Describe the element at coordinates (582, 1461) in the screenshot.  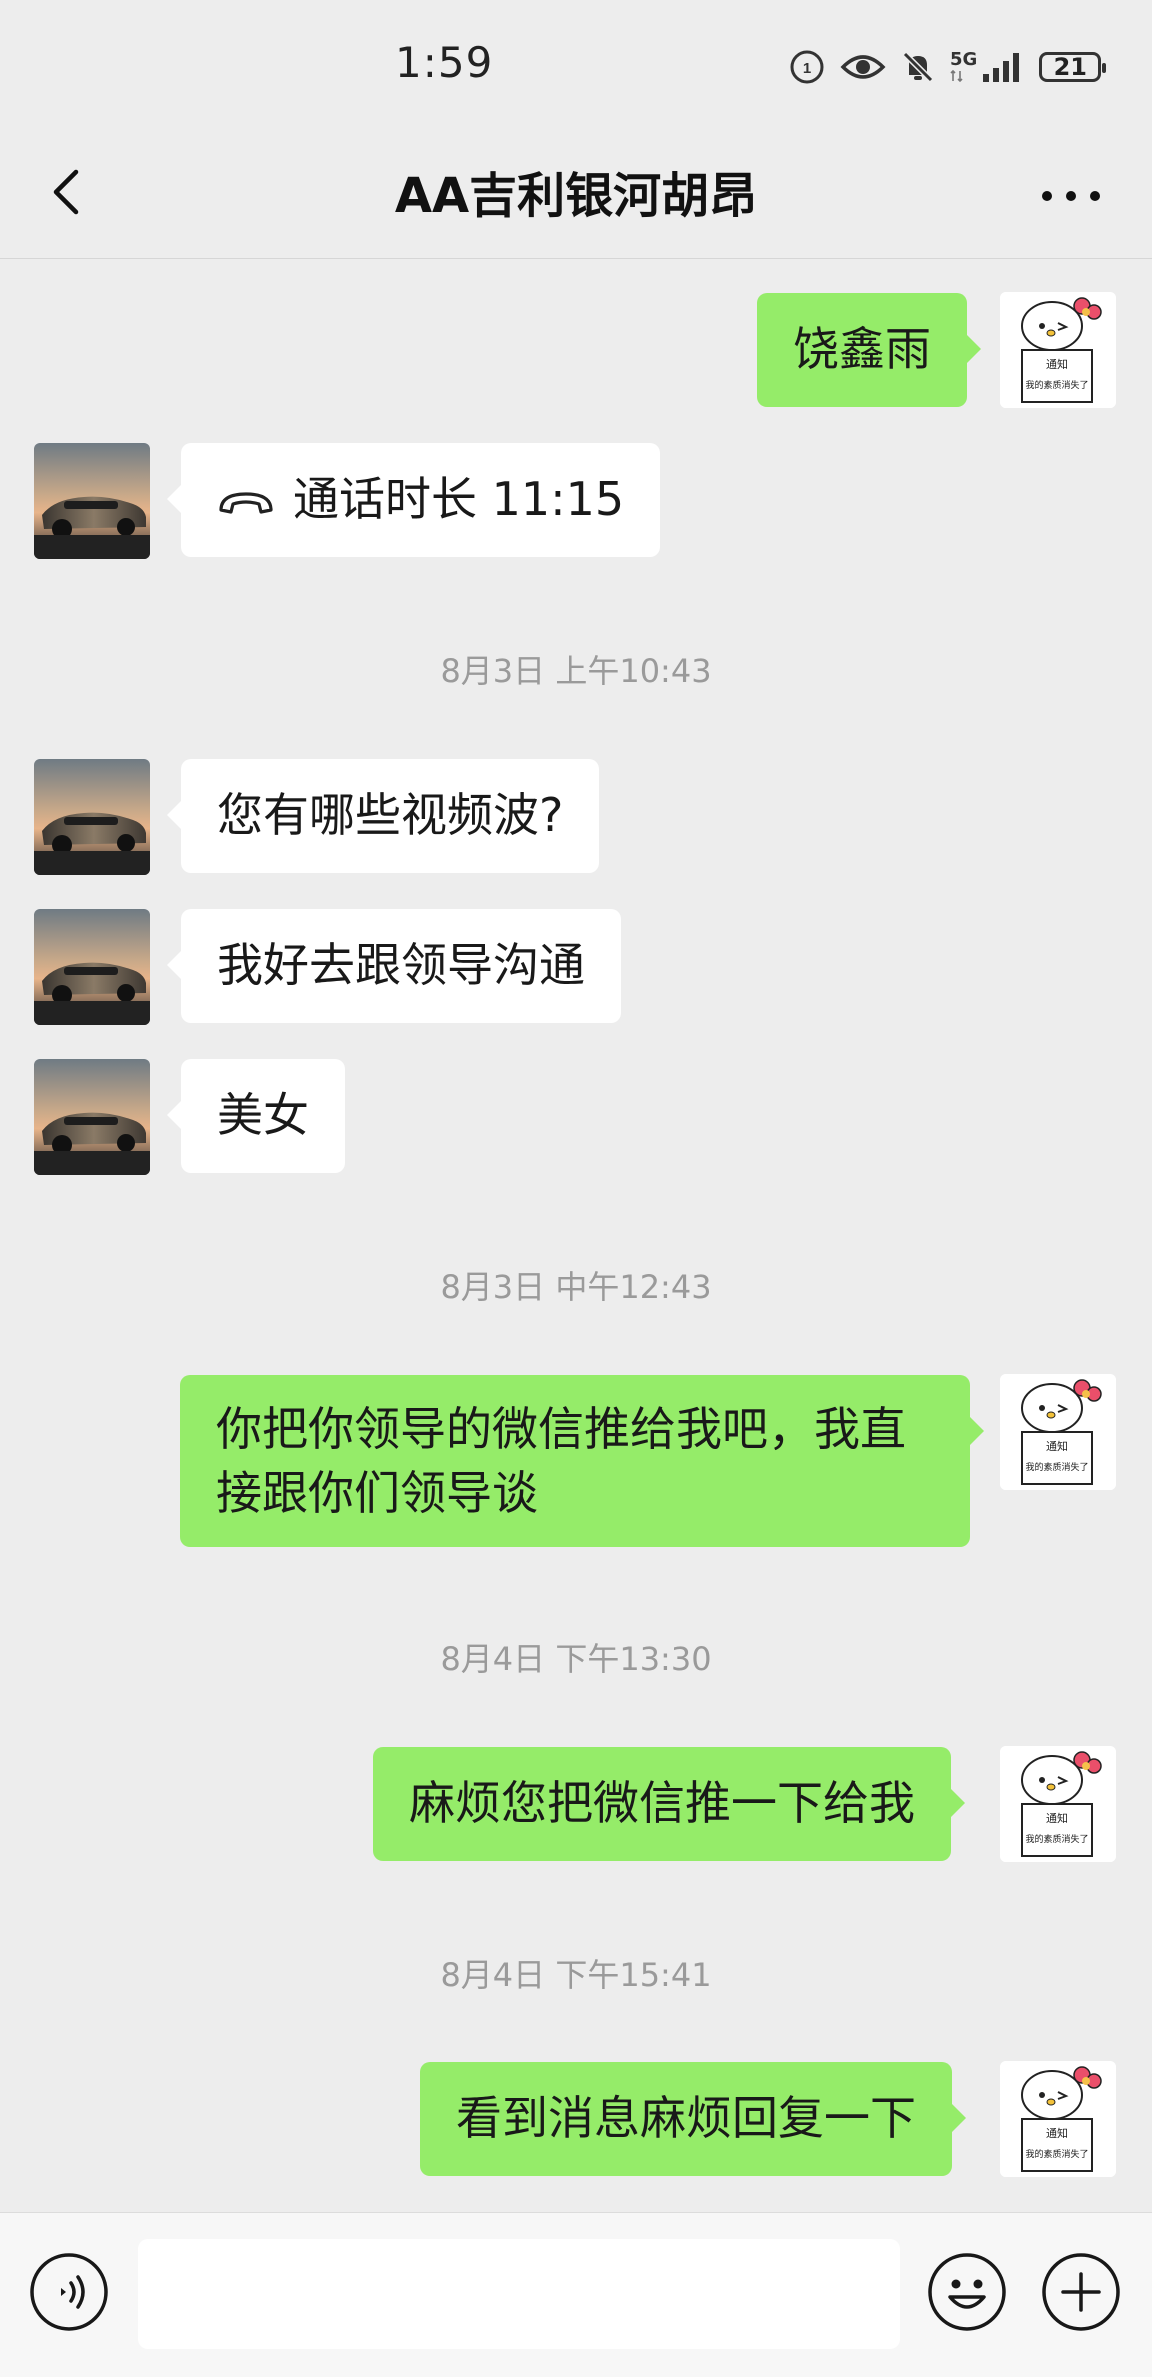
I see `message-bubble-outgoing: 你把你领导的微信推给我吧，我直 接跟你们领导谈` at that location.